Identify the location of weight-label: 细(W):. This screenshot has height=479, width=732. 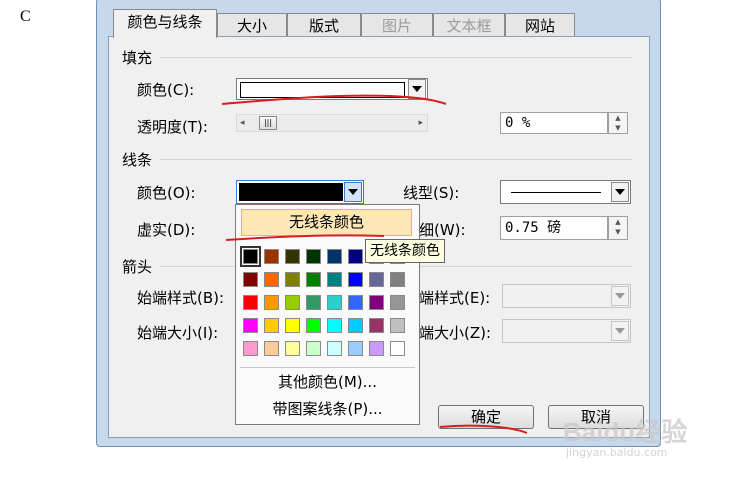
(442, 230).